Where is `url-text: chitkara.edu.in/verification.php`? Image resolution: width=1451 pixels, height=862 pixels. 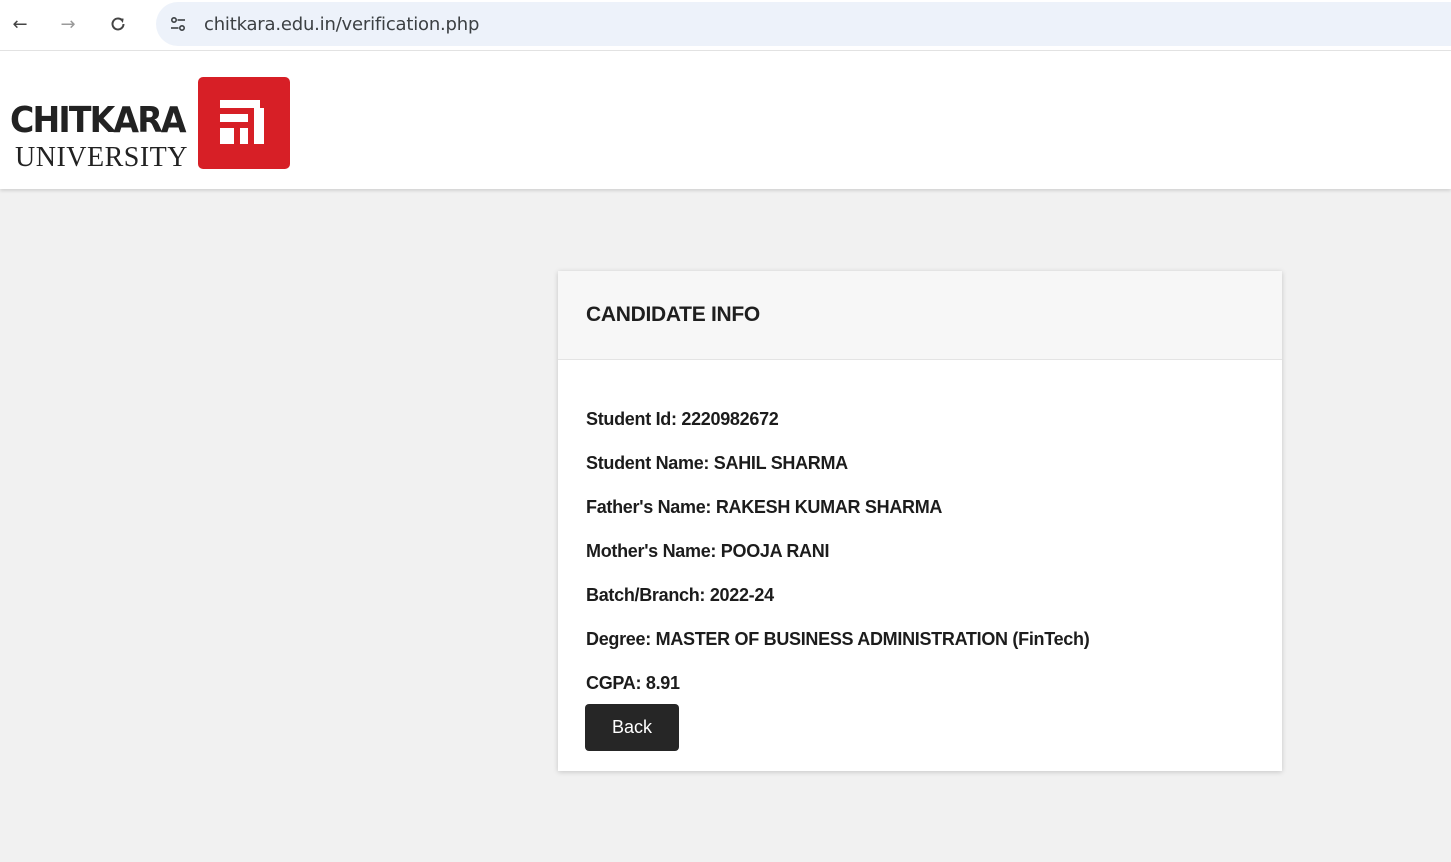
url-text: chitkara.edu.in/verification.php is located at coordinates (341, 24).